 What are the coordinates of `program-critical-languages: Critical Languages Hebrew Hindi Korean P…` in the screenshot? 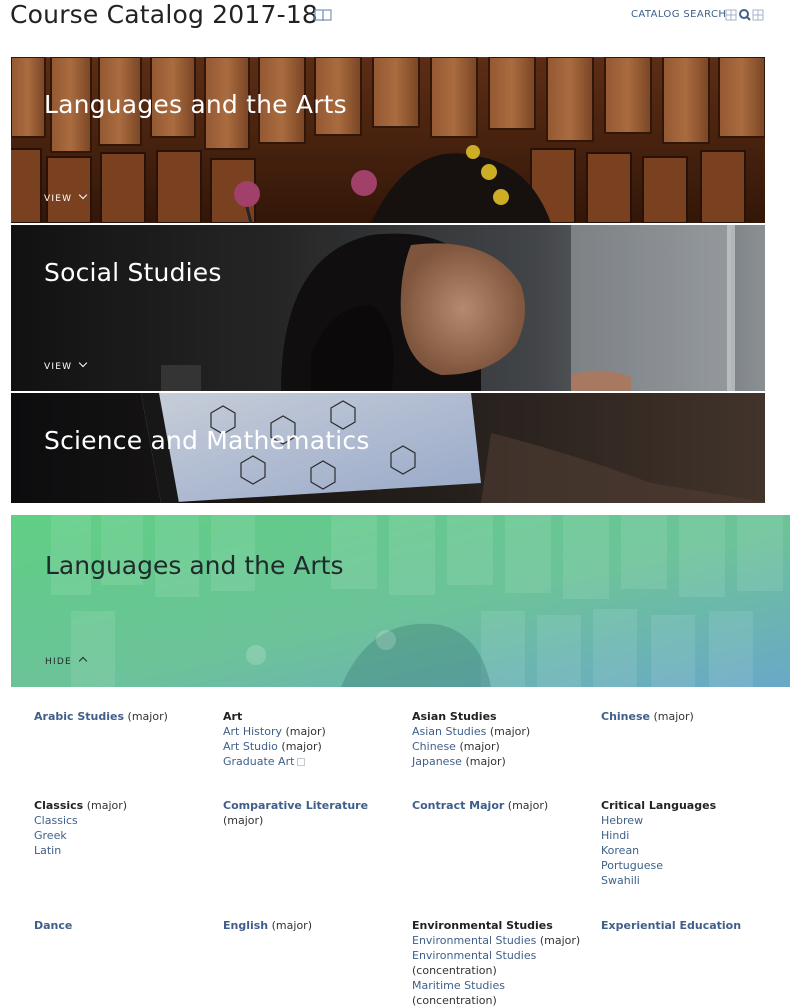 It's located at (691, 843).